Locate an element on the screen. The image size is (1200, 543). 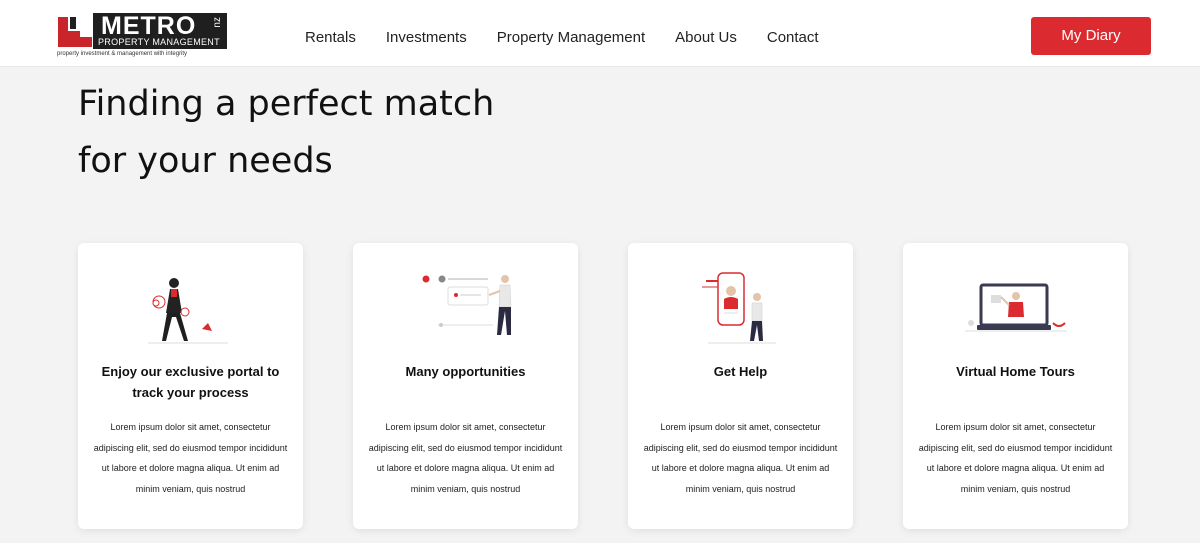
heading-line-1: Finding a perfect match is located at coordinates (286, 104).